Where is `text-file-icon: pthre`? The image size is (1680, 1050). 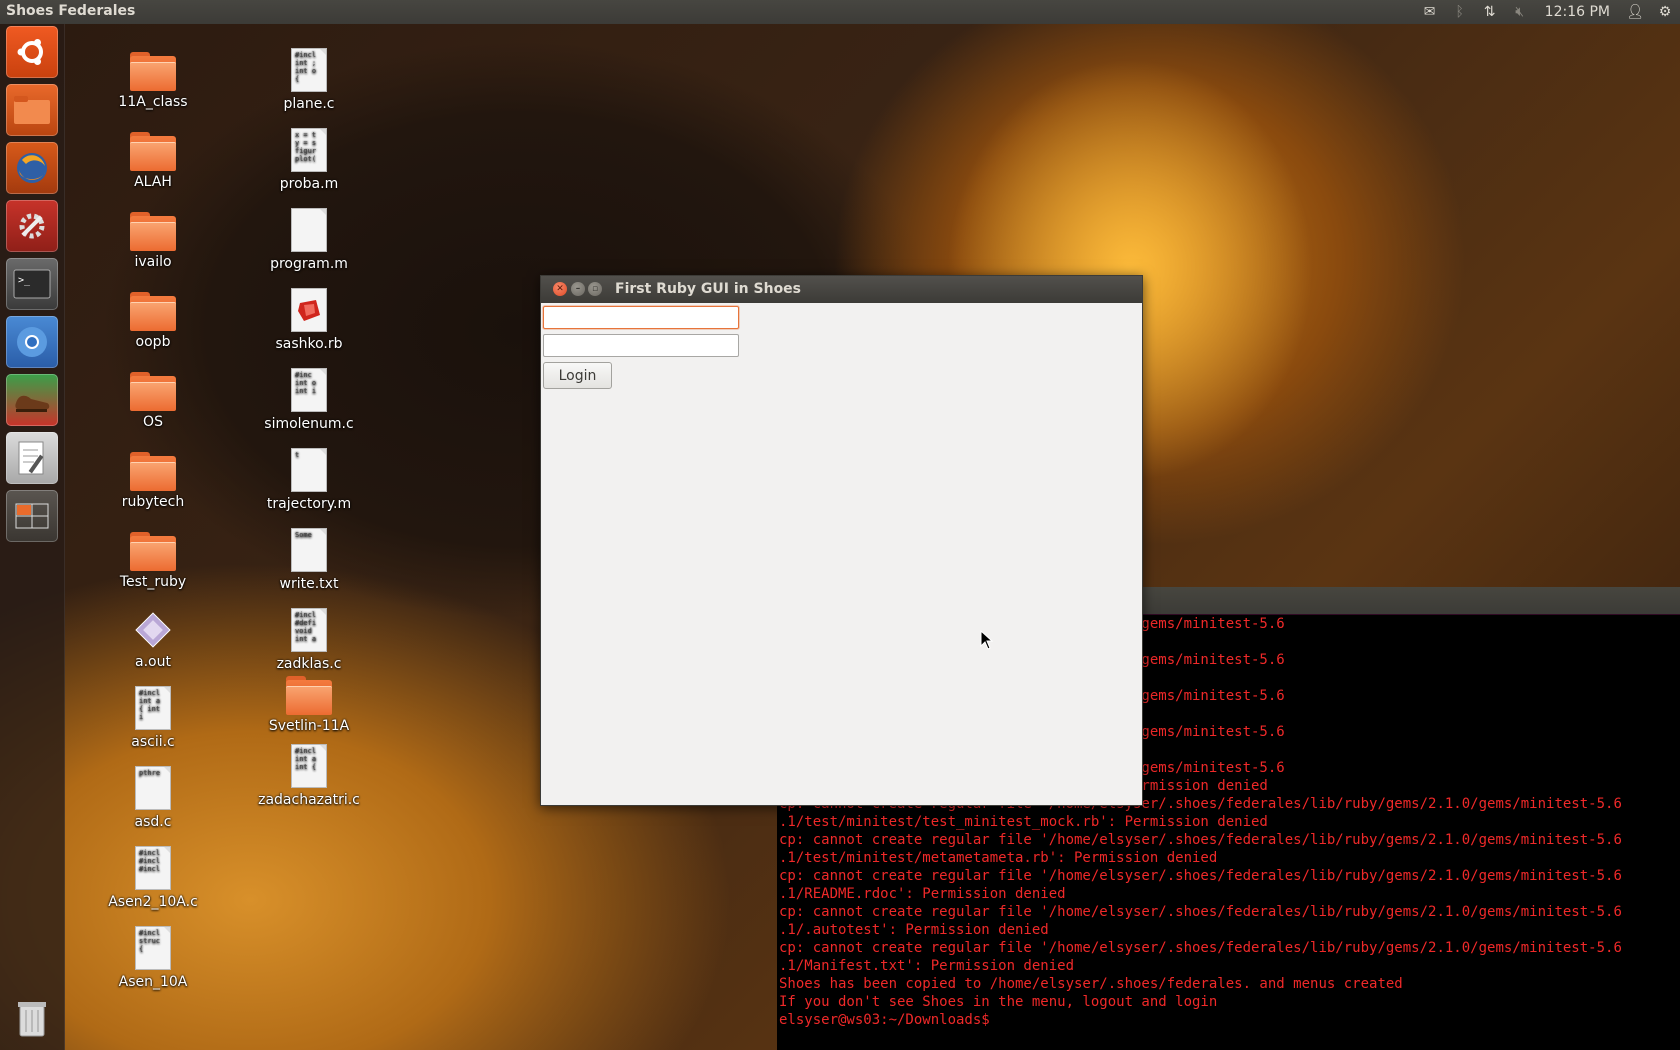
text-file-icon: pthre is located at coordinates (153, 788).